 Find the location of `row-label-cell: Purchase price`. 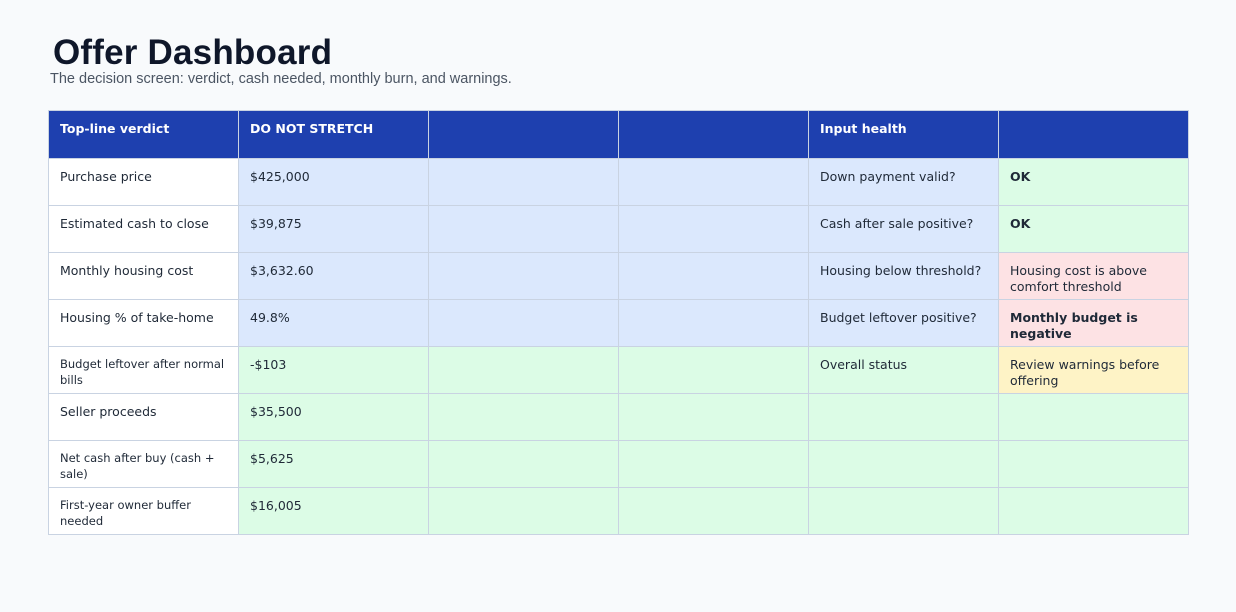

row-label-cell: Purchase price is located at coordinates (143, 182).